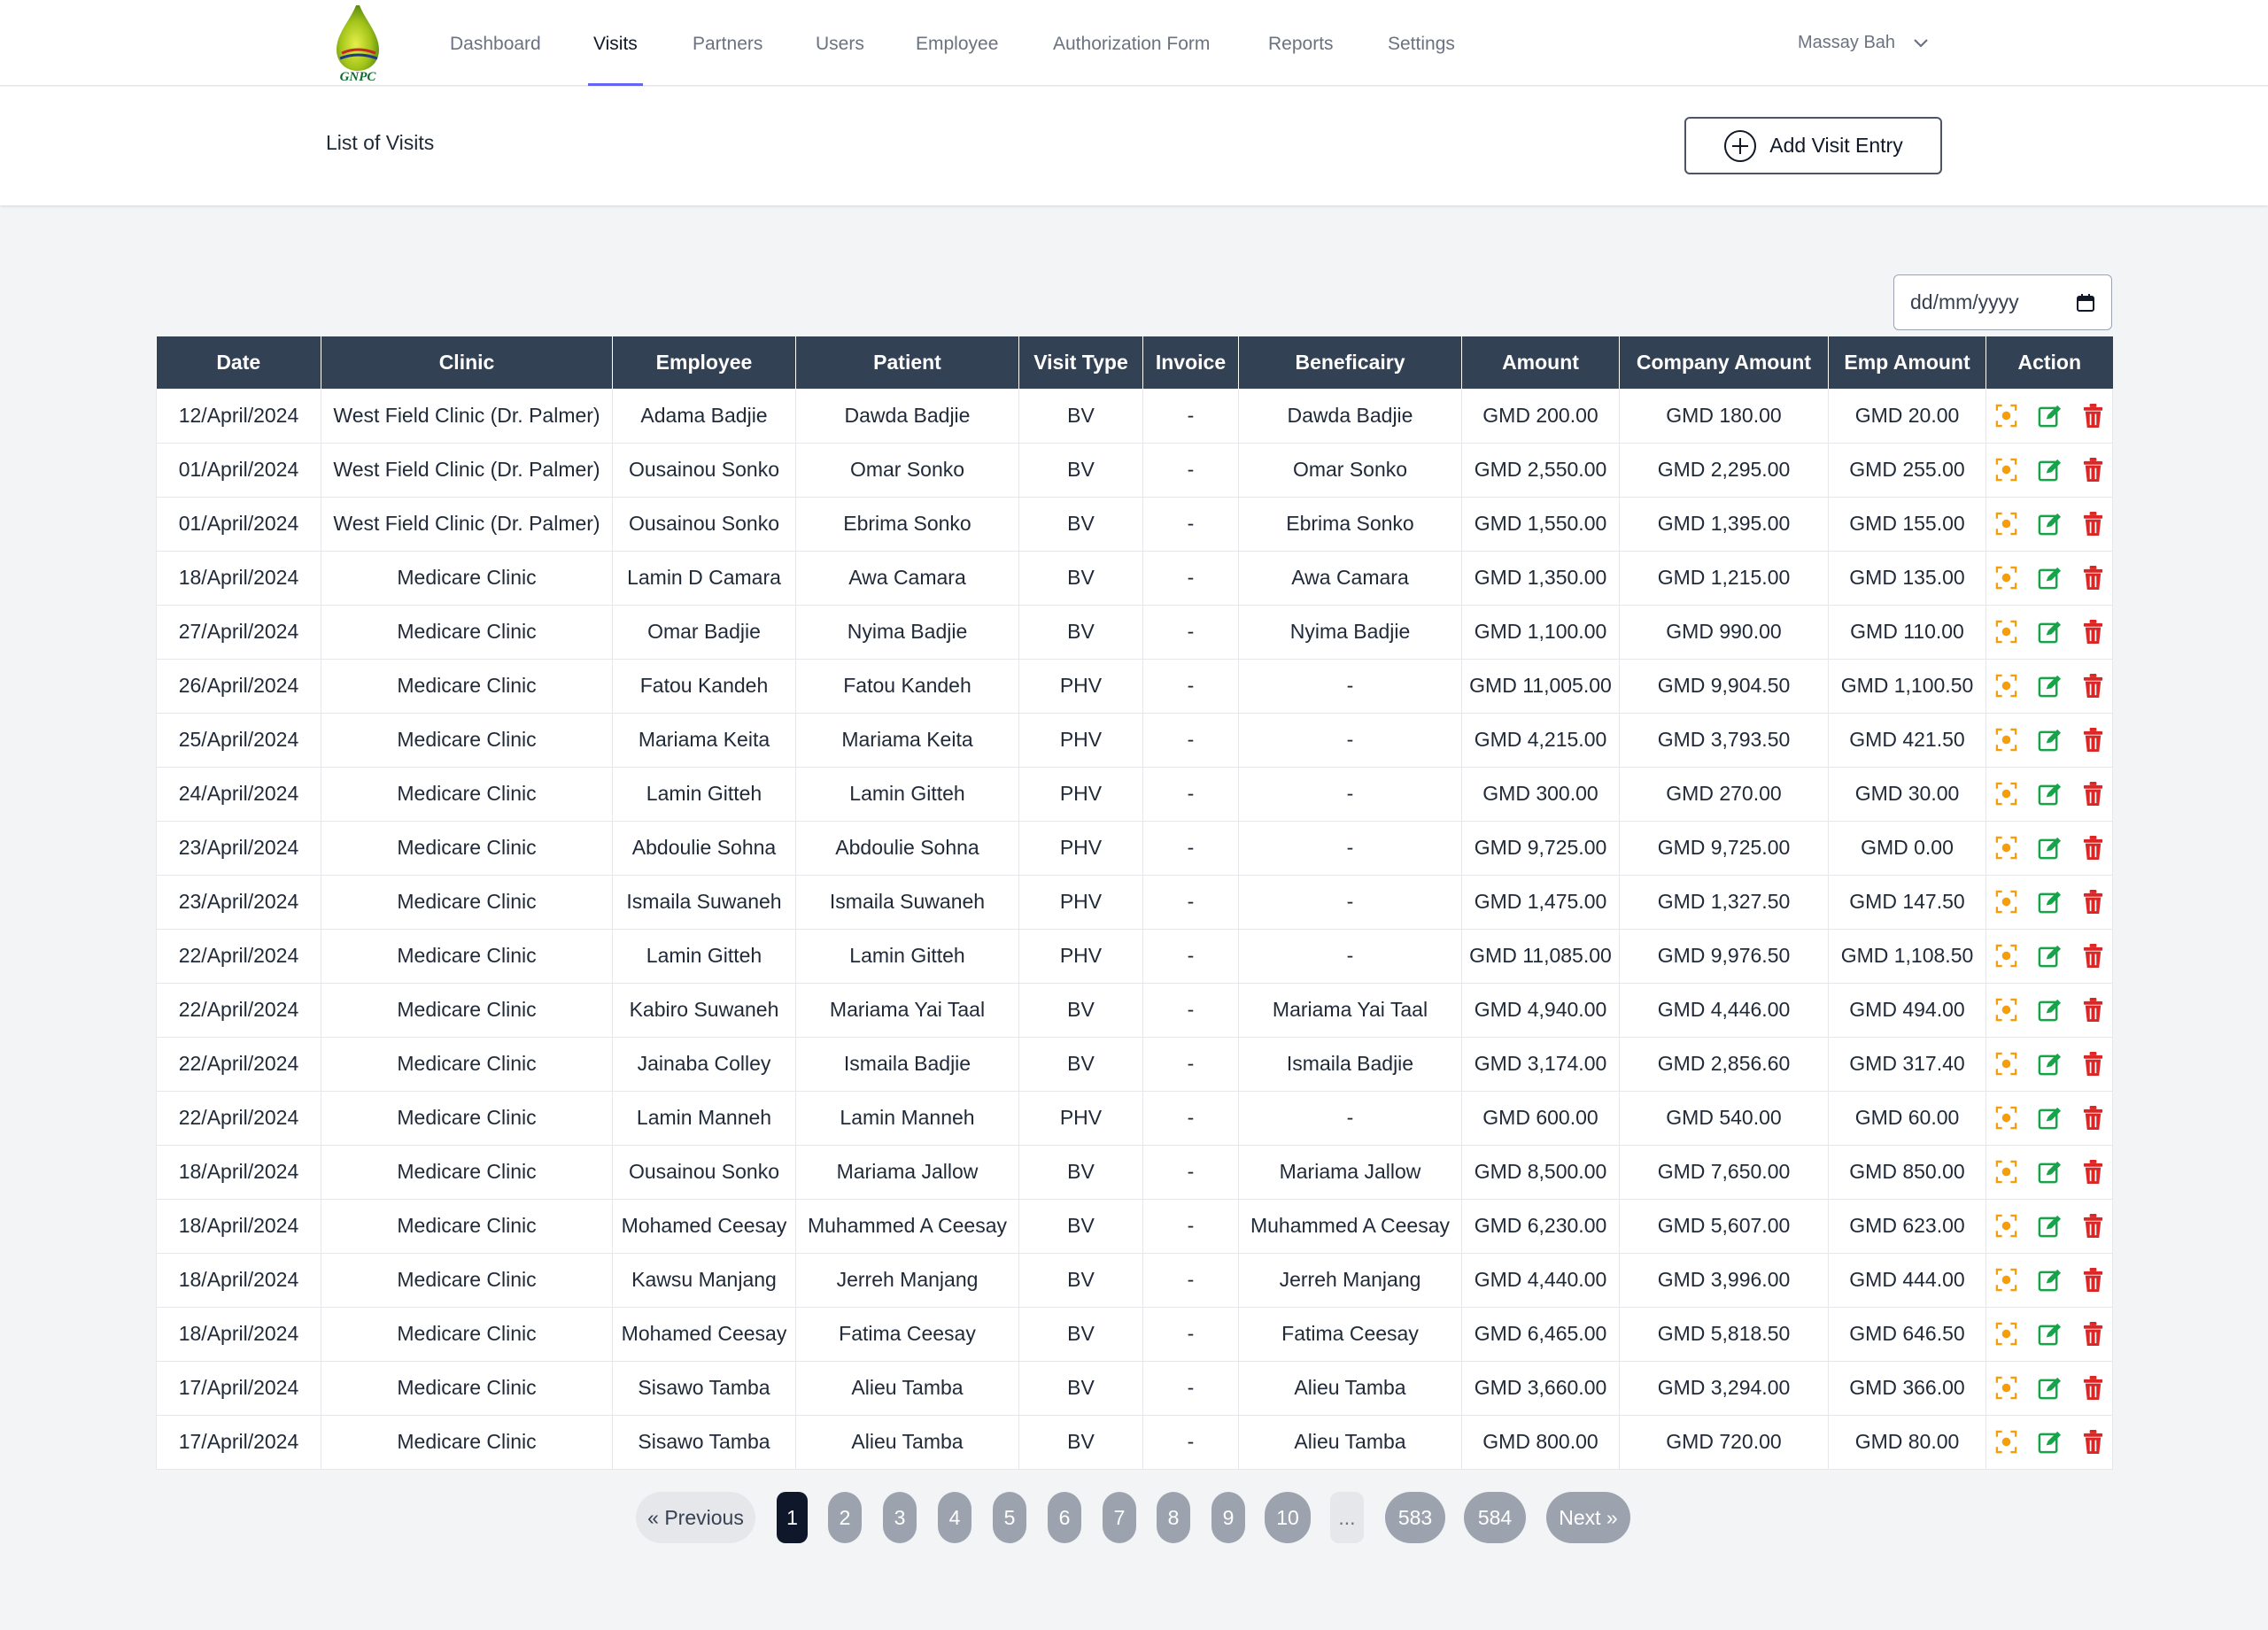 The height and width of the screenshot is (1630, 2268). I want to click on visit-type-cell: PHV, so click(1080, 956).